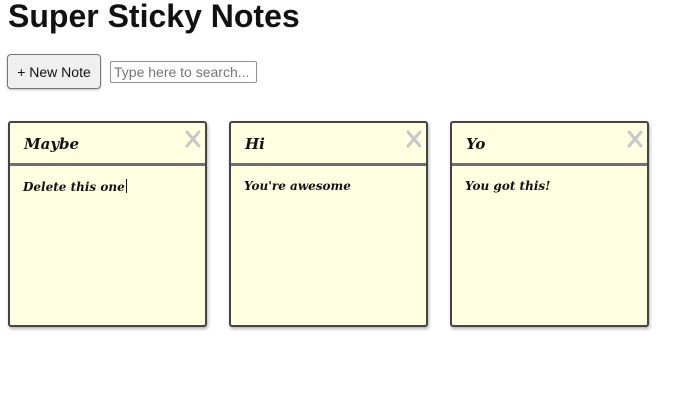  I want to click on note-body-text: You're awesome, so click(297, 186).